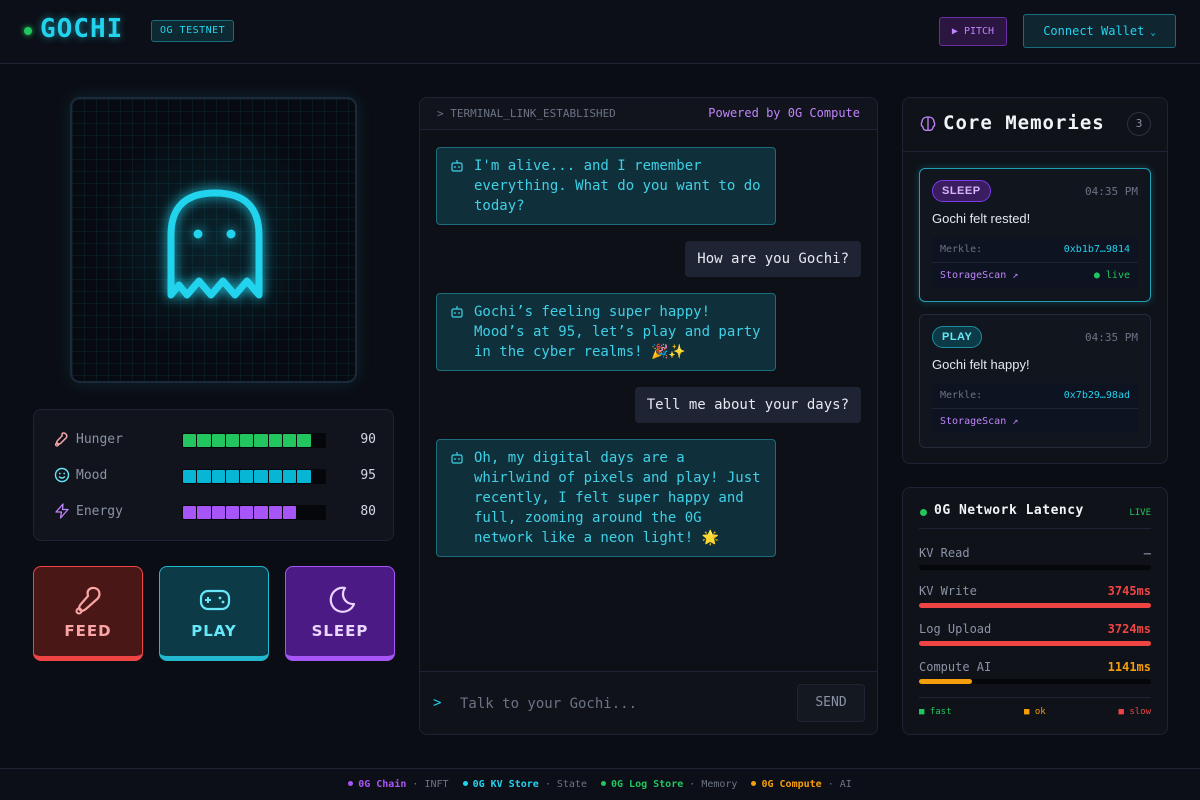 Image resolution: width=1200 pixels, height=800 pixels. I want to click on stat-label: Energy, so click(99, 511).